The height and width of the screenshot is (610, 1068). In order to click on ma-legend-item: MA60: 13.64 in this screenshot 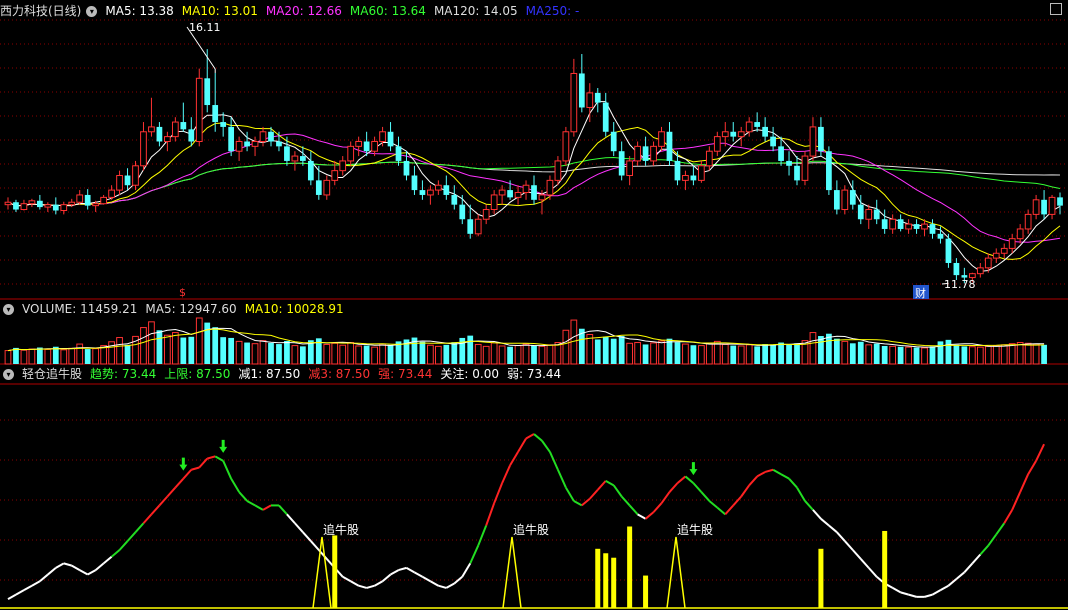, I will do `click(387, 11)`.